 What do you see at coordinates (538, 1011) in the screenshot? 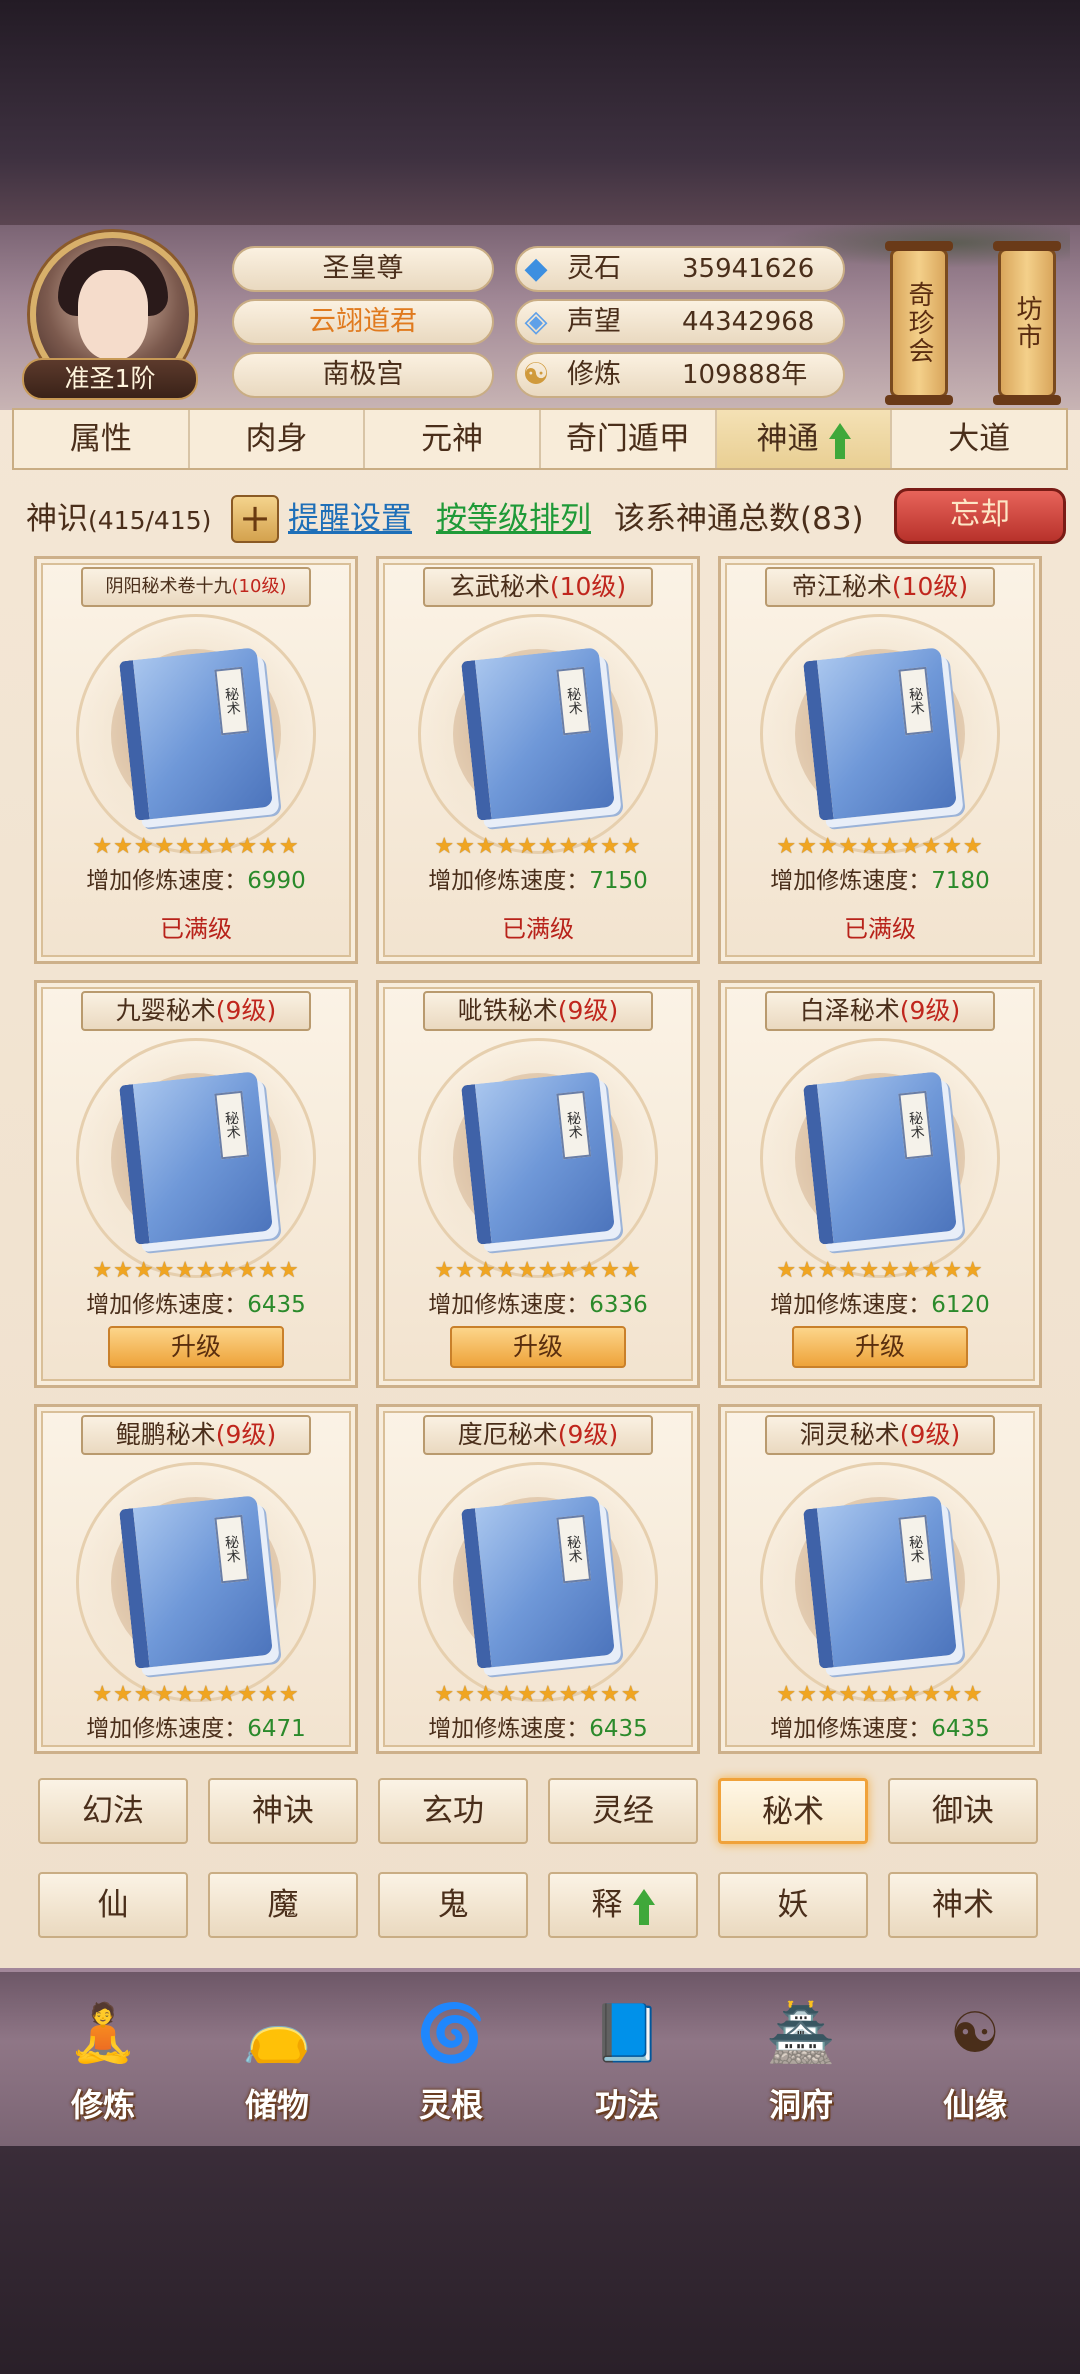
I see `skill-card-title: 呲铁秘术(9级)` at bounding box center [538, 1011].